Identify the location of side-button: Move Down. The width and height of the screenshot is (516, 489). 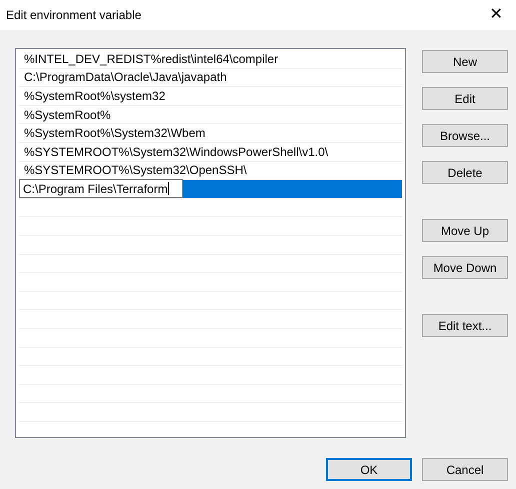
(465, 267).